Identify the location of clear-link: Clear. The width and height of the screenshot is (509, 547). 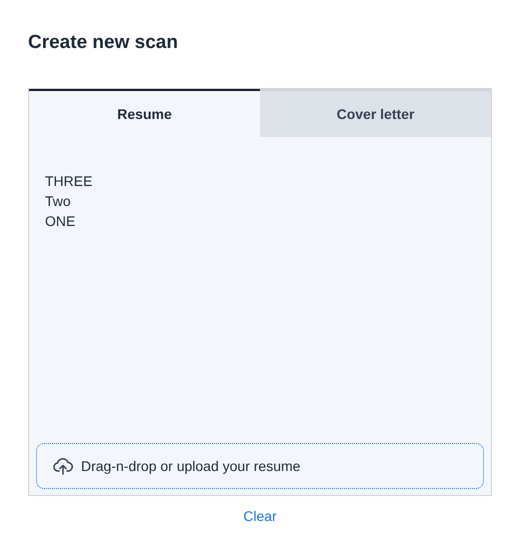
(260, 516).